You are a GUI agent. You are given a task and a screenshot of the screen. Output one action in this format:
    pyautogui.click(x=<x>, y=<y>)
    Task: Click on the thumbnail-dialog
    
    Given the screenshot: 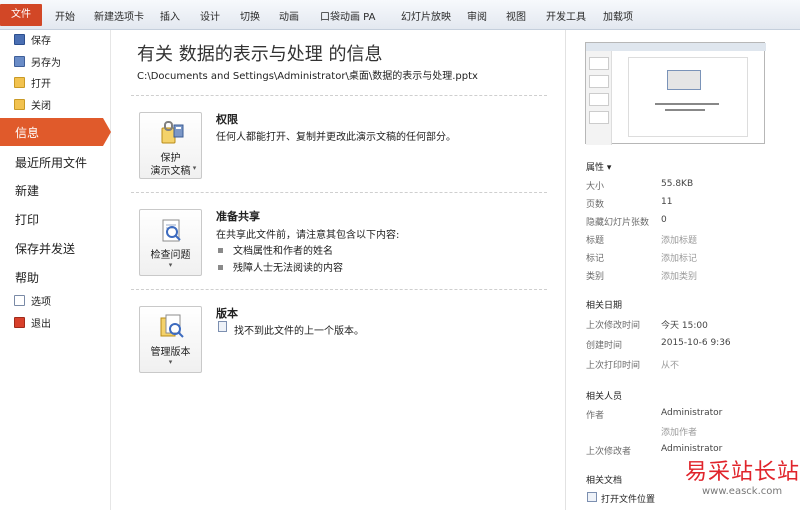 What is the action you would take?
    pyautogui.click(x=684, y=80)
    